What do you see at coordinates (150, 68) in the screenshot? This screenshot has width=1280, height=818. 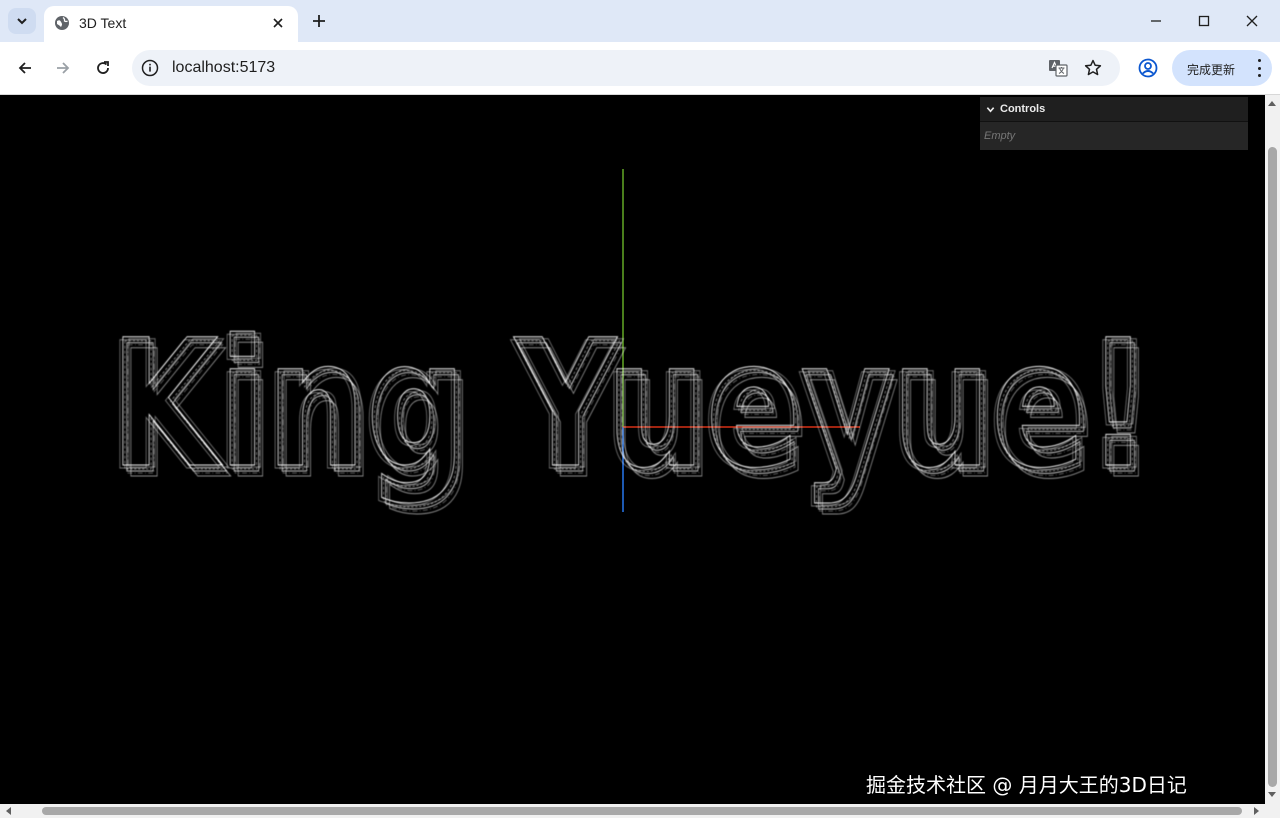 I see `info-icon` at bounding box center [150, 68].